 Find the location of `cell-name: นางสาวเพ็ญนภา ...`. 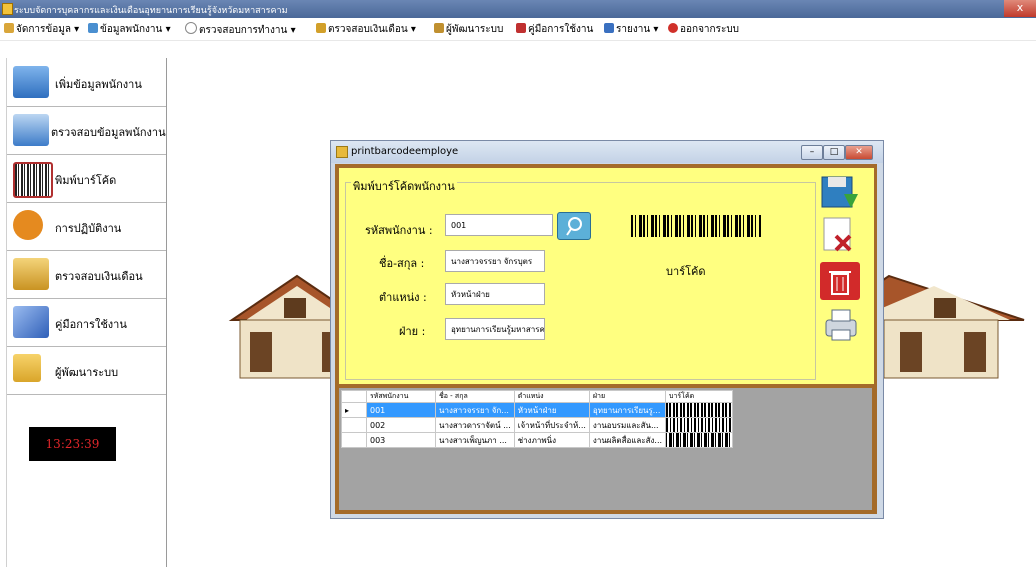

cell-name: นางสาวเพ็ญนภา ... is located at coordinates (475, 440).